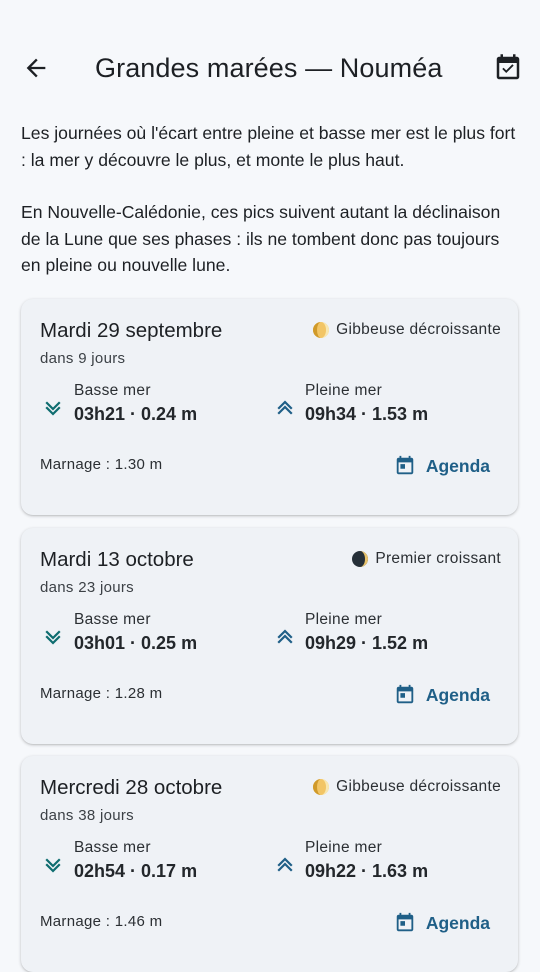  I want to click on tidal-range: Marnage : 1.46 m, so click(101, 921).